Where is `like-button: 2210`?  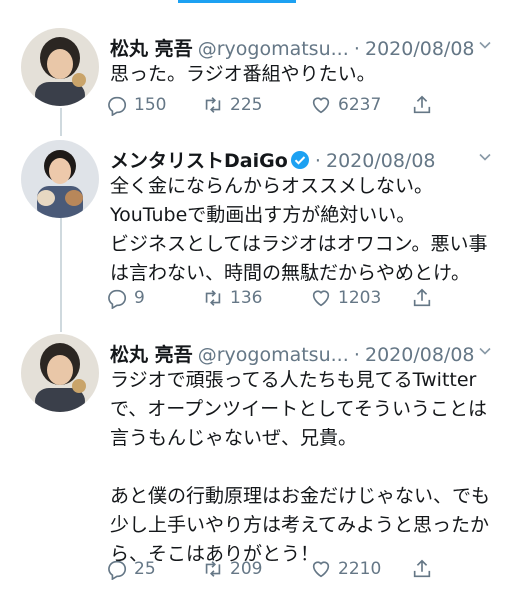
like-button: 2210 is located at coordinates (345, 569).